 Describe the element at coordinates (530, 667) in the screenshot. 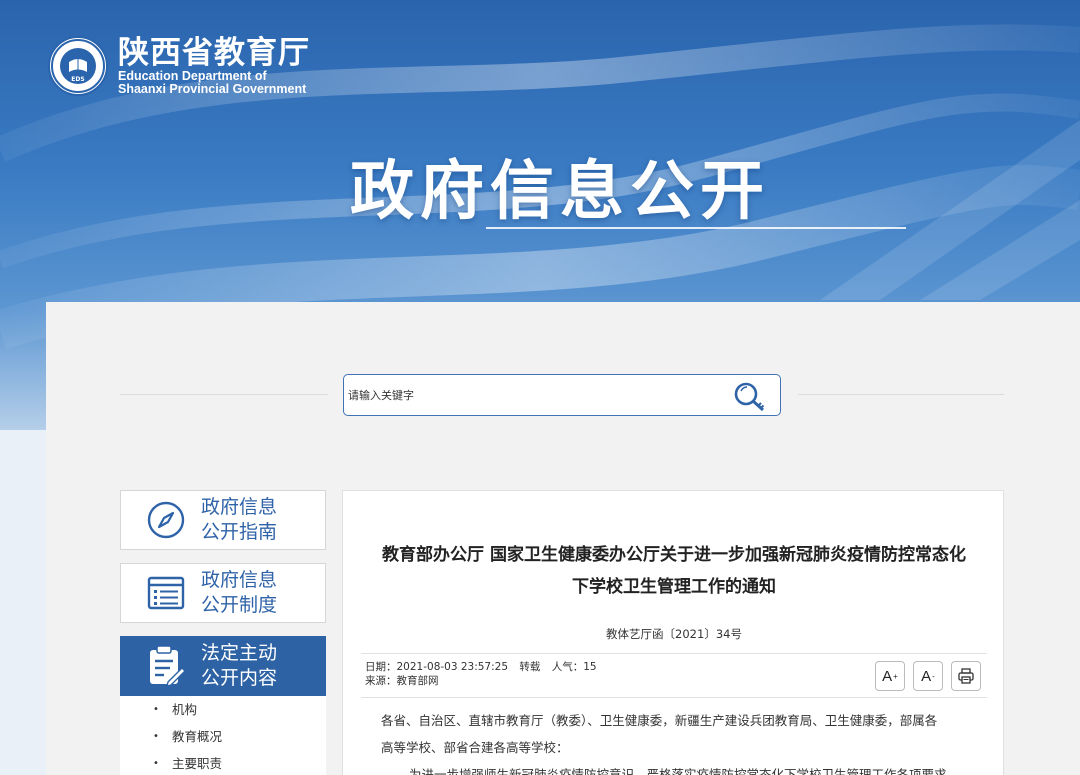

I see `repost-label: 转载` at that location.